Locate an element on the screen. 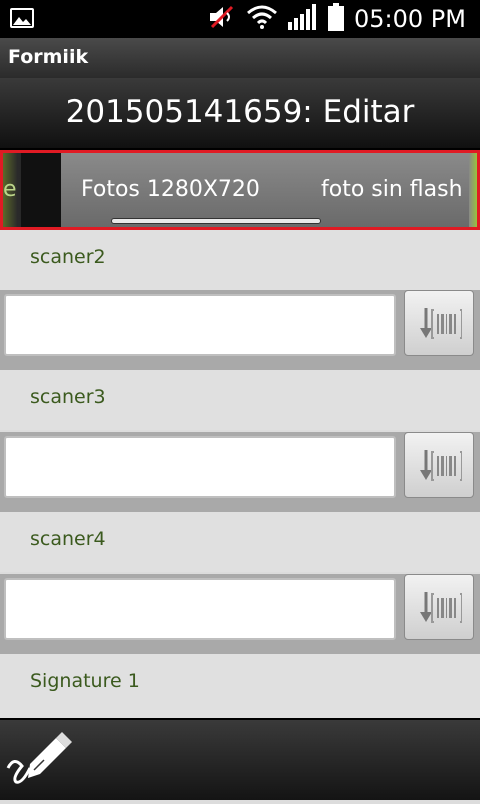  field-row-scaner4 is located at coordinates (240, 614).